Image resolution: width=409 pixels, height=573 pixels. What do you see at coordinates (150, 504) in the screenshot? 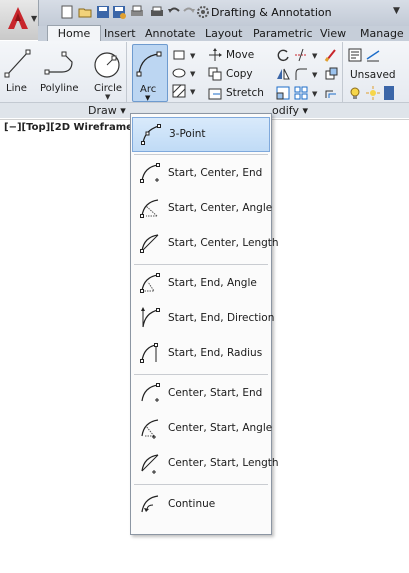
I see `arc-continue-icon` at bounding box center [150, 504].